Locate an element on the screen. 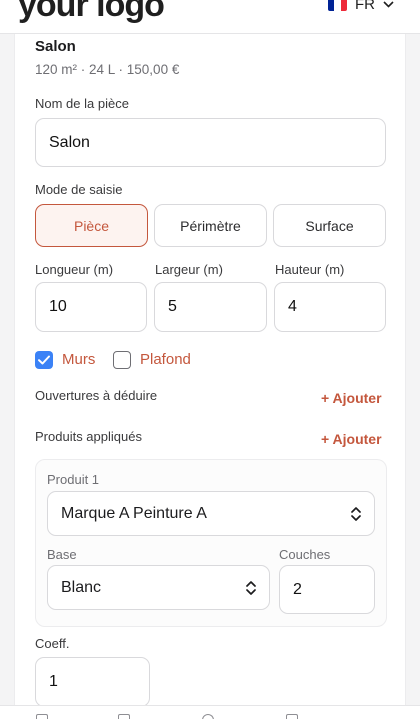 The image size is (420, 719). brand-logo: your logo® is located at coordinates (94, 12).